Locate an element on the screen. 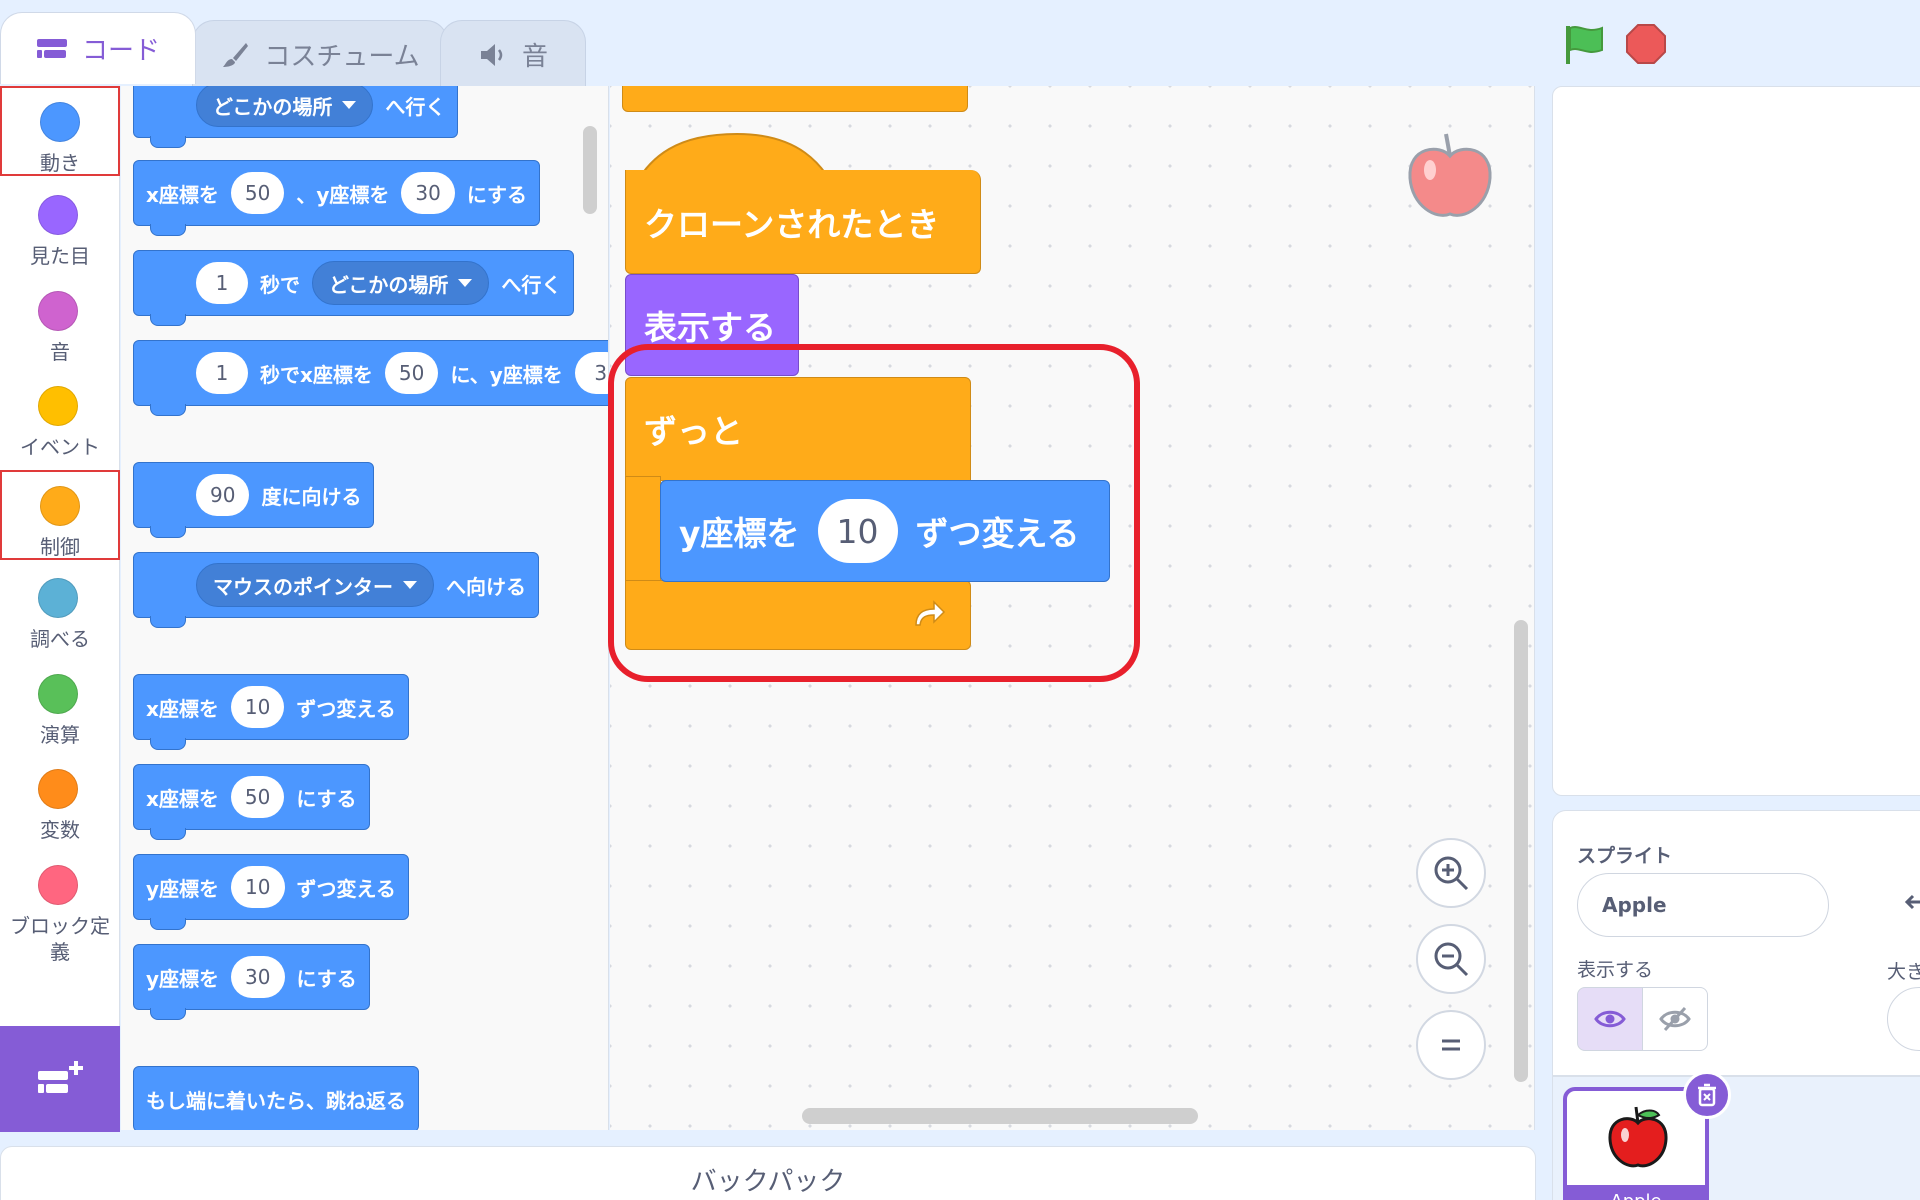  category-control: 制御 is located at coordinates (60, 515).